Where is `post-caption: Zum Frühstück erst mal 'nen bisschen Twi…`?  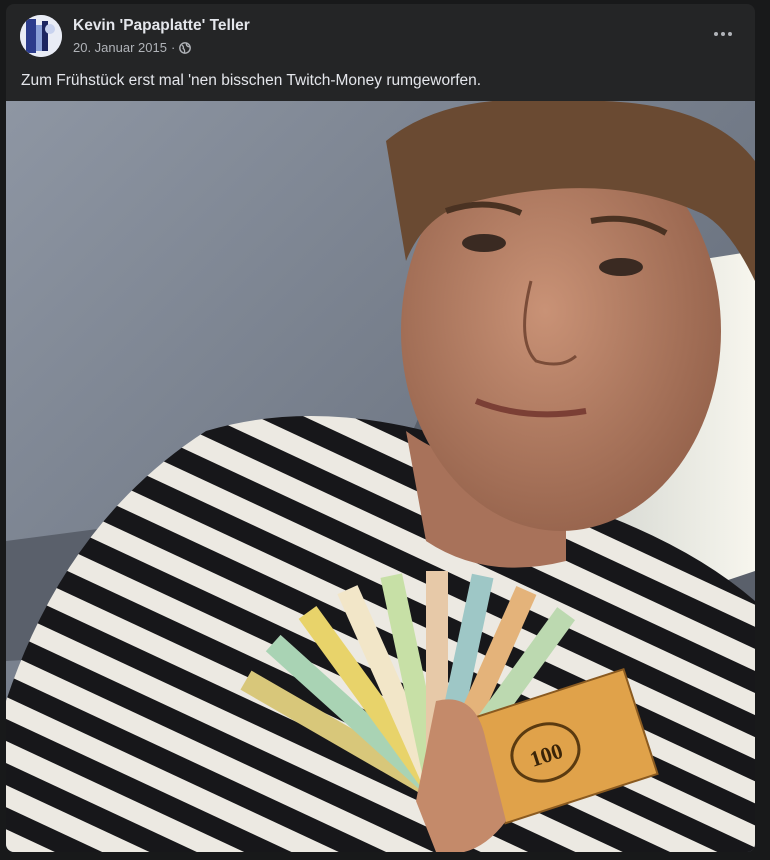 post-caption: Zum Frühstück erst mal 'nen bisschen Twi… is located at coordinates (251, 80).